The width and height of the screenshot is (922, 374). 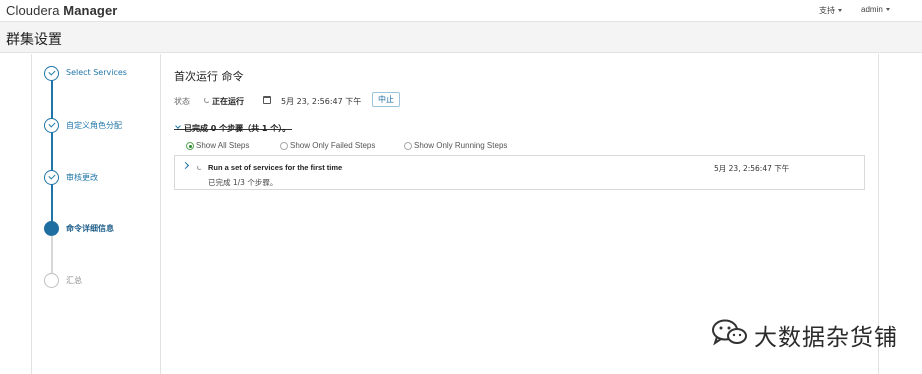 What do you see at coordinates (182, 101) in the screenshot?
I see `status-label: 状态` at bounding box center [182, 101].